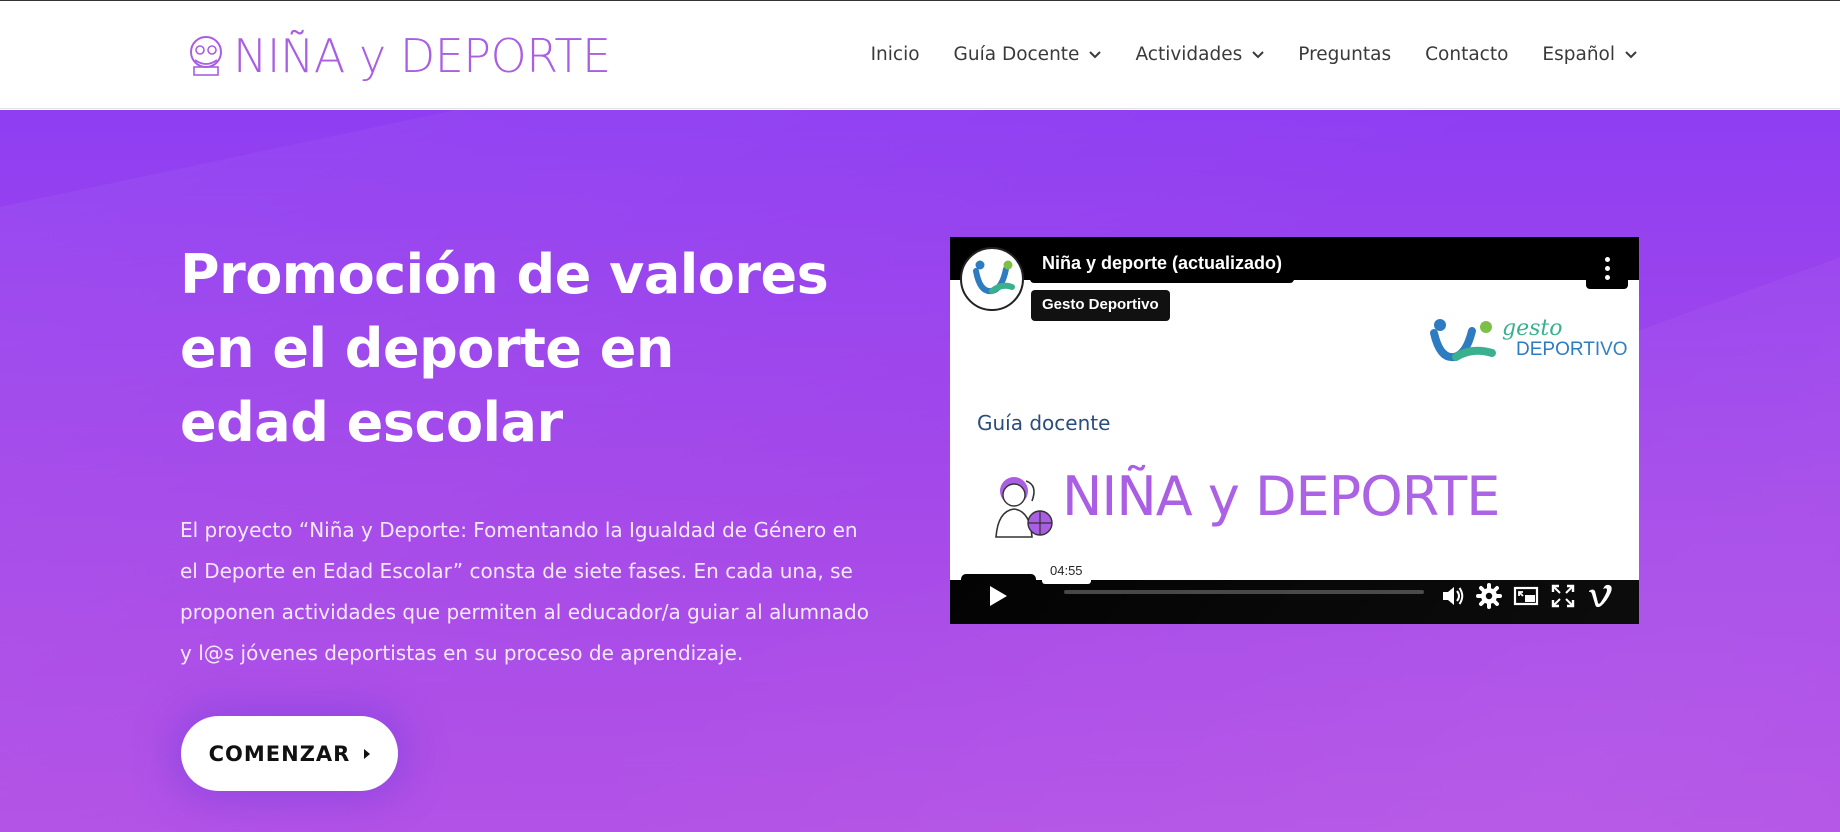 This screenshot has width=1840, height=832. What do you see at coordinates (206, 56) in the screenshot?
I see `logo-emblem-icon` at bounding box center [206, 56].